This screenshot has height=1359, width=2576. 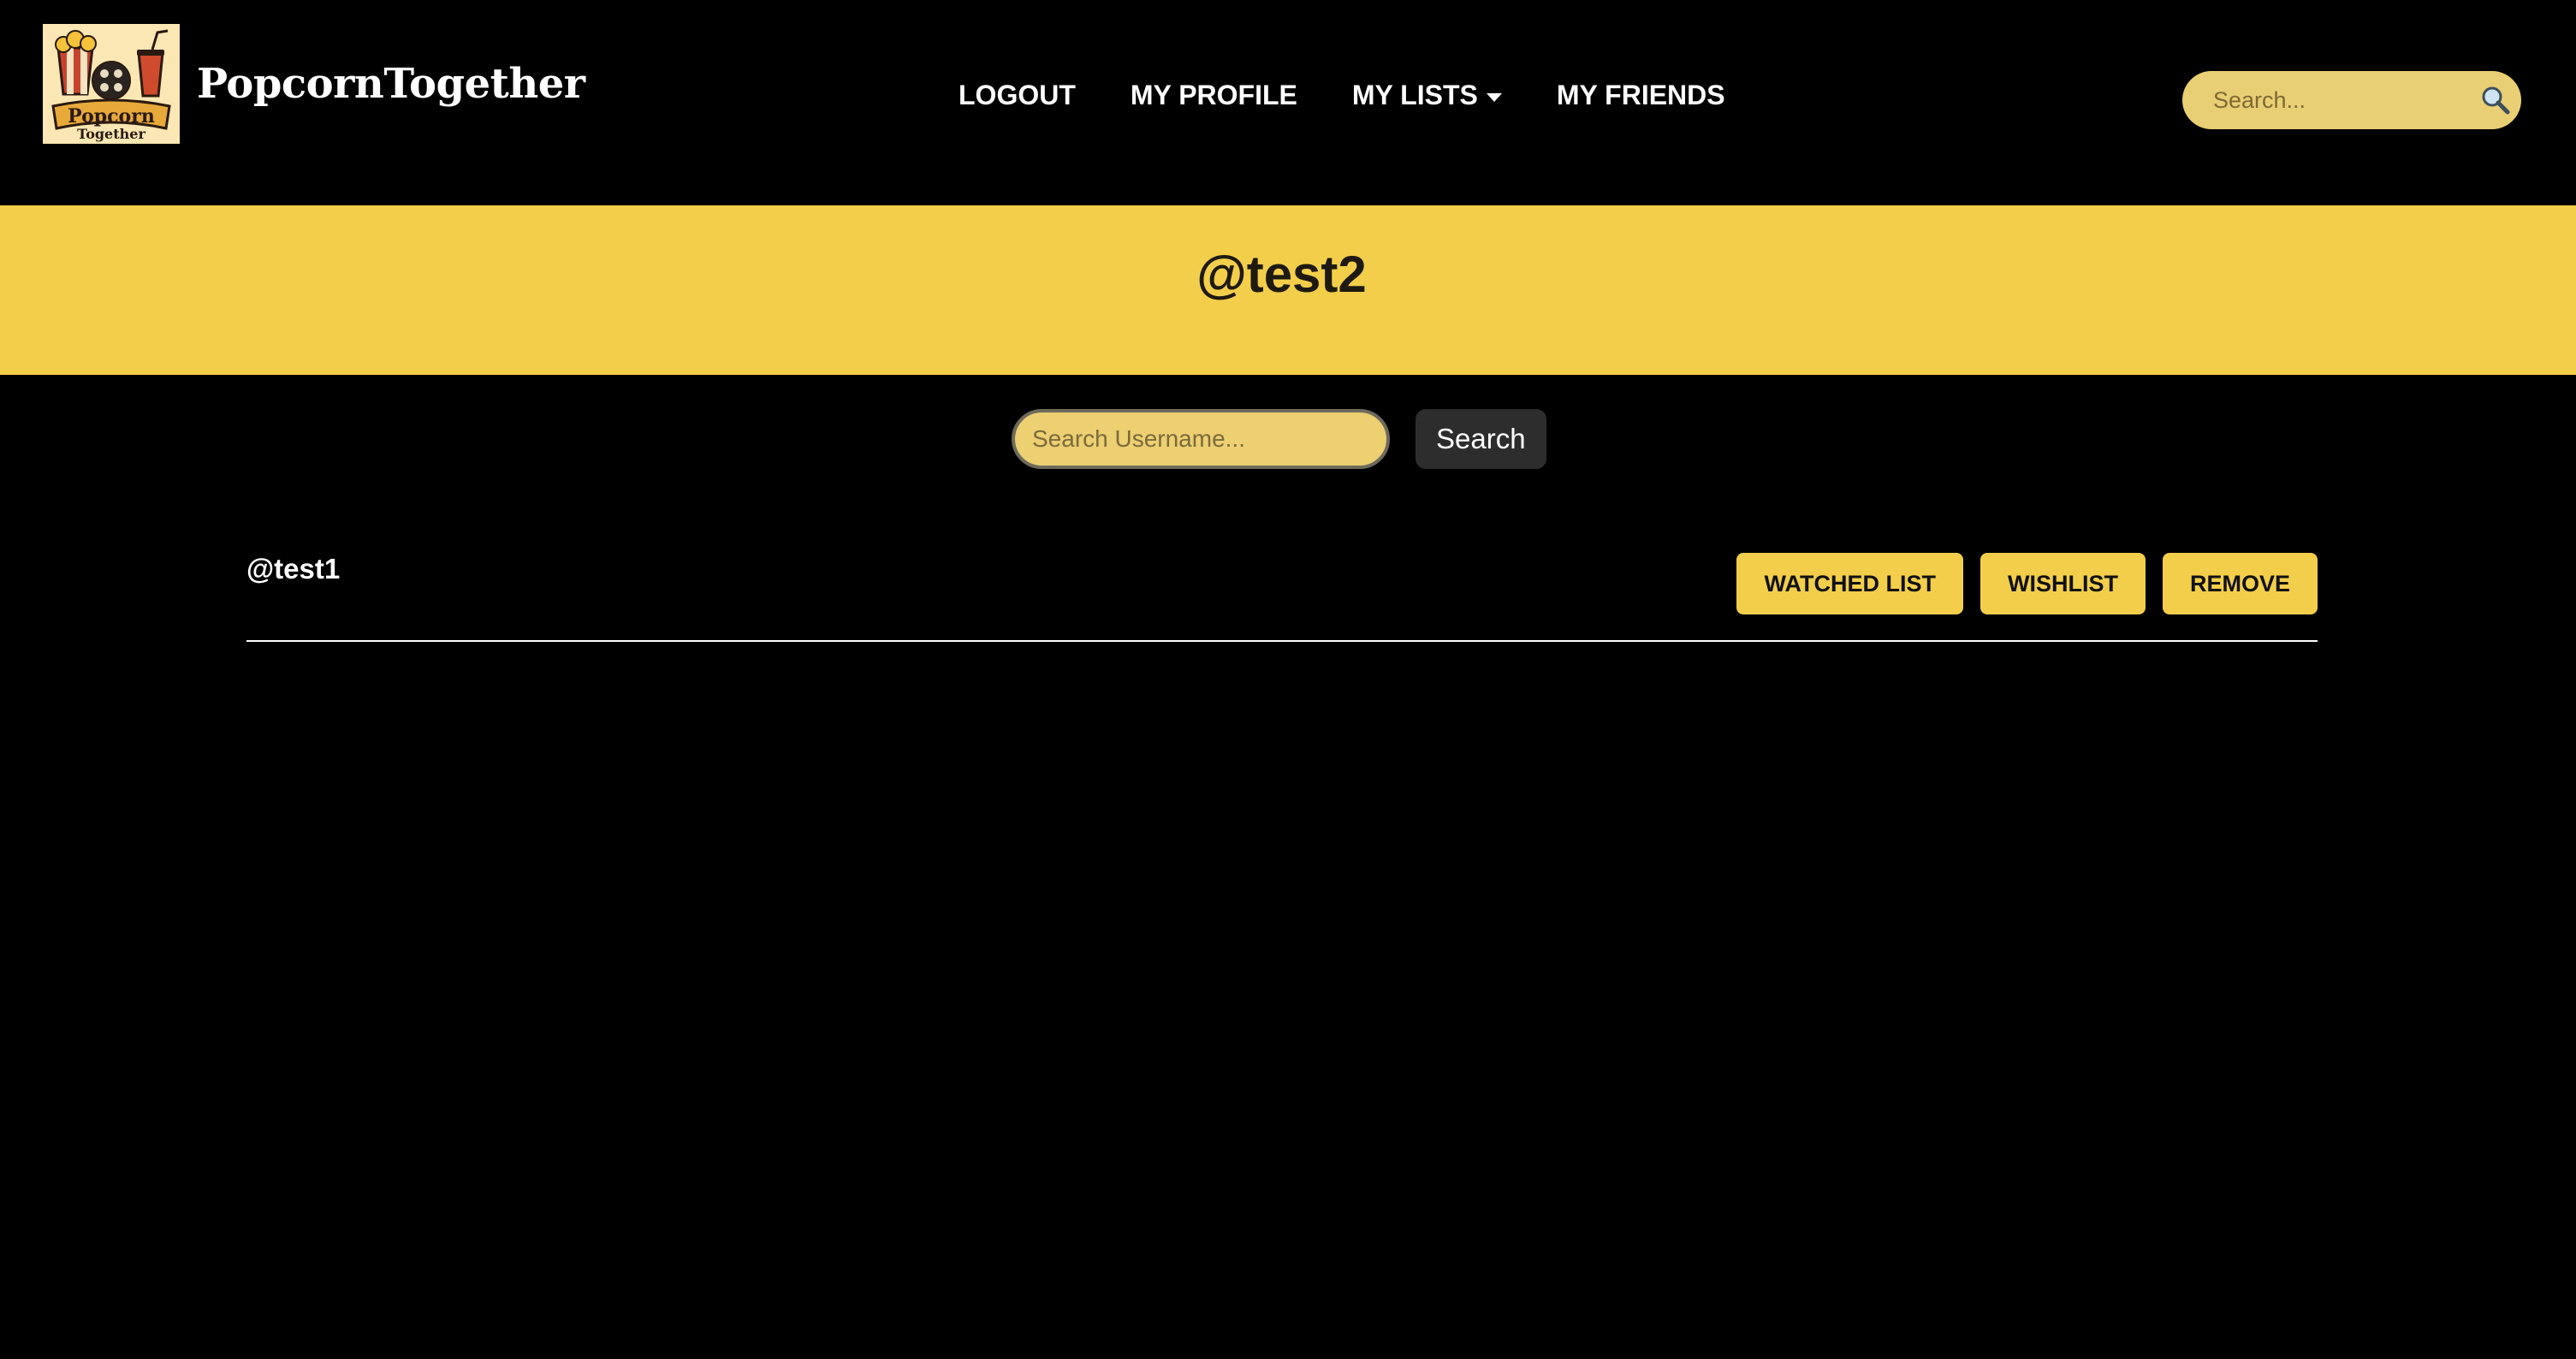 What do you see at coordinates (111, 134) in the screenshot?
I see `logo-text-bottom: Together` at bounding box center [111, 134].